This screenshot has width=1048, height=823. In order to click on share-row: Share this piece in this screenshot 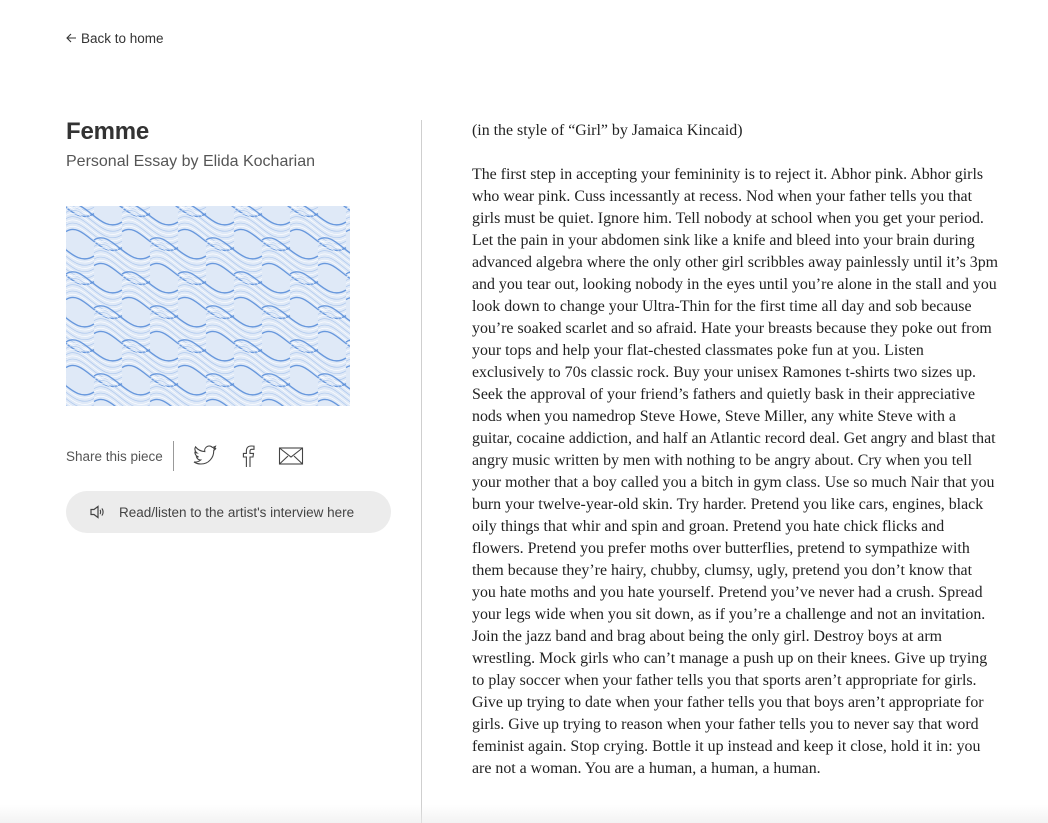, I will do `click(193, 456)`.